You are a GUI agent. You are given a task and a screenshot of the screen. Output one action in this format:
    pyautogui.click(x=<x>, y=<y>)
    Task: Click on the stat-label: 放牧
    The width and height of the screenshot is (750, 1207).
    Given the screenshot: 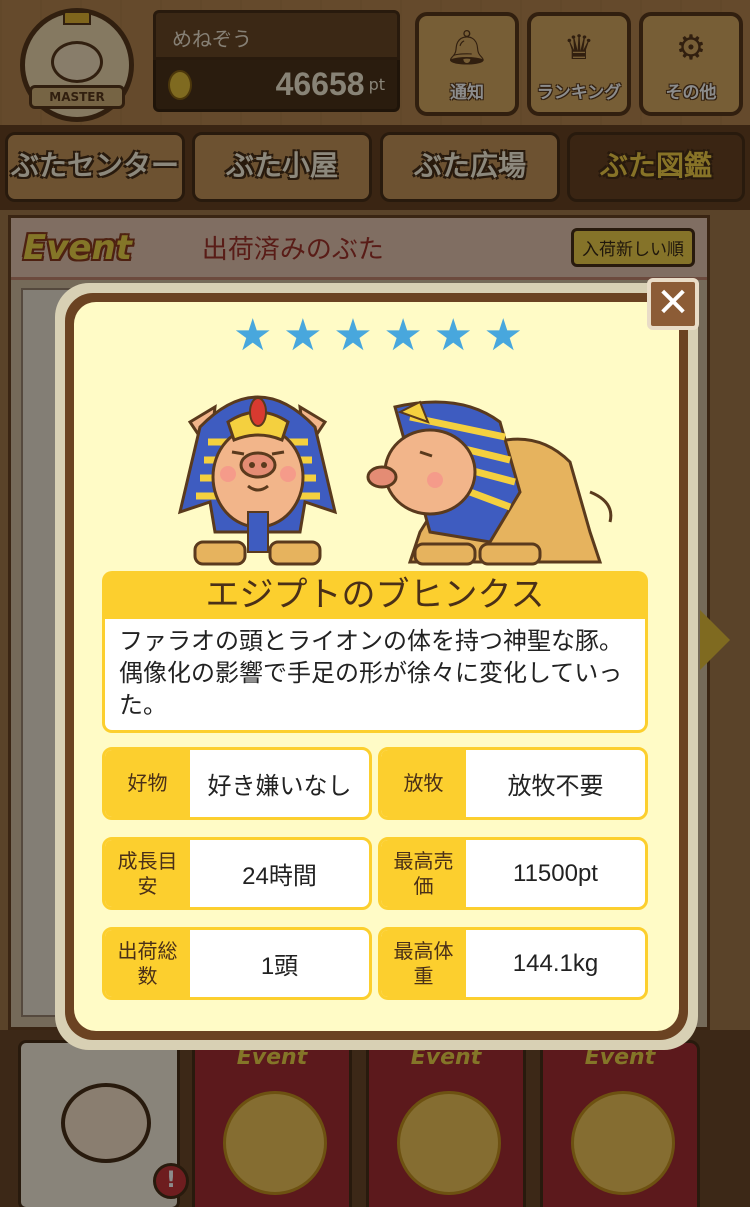 What is the action you would take?
    pyautogui.click(x=423, y=783)
    